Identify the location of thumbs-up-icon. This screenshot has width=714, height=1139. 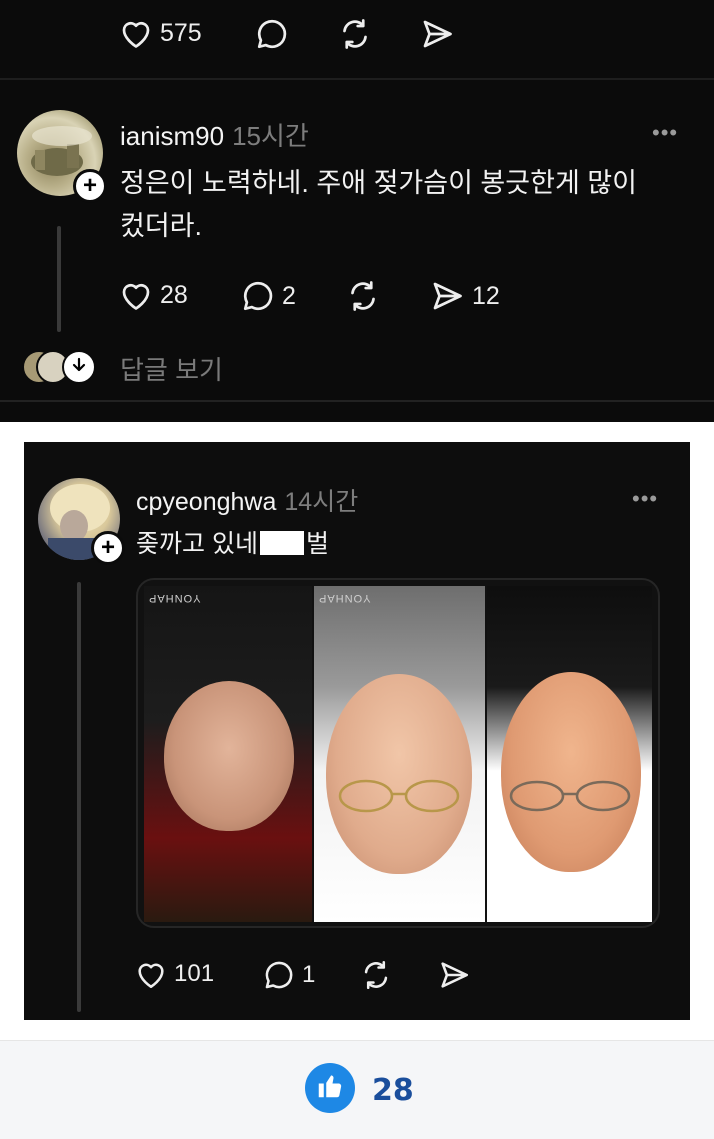
(330, 1088).